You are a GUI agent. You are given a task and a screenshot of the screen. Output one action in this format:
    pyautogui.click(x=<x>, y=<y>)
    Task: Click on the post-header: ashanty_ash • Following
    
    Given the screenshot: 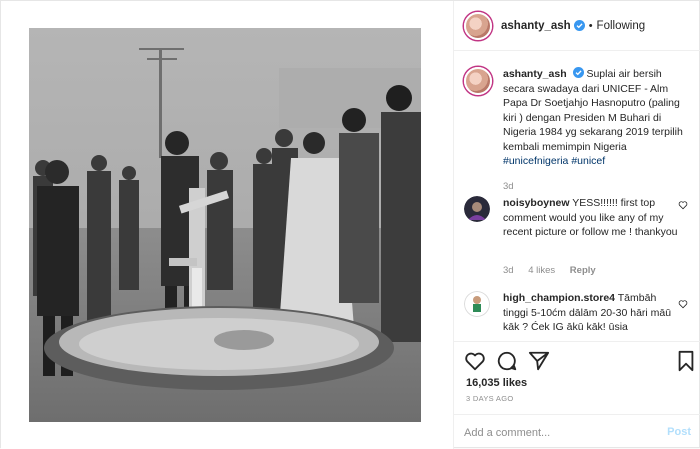 What is the action you would take?
    pyautogui.click(x=577, y=26)
    